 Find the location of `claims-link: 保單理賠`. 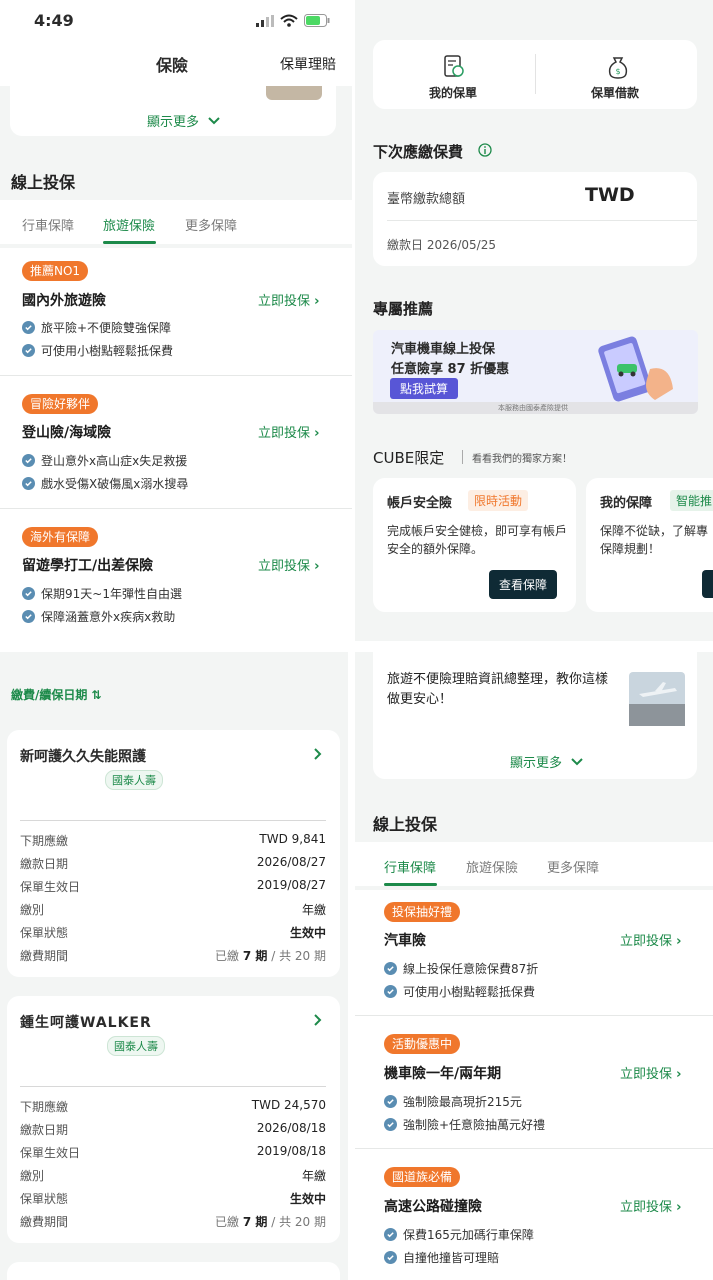

claims-link: 保單理賠 is located at coordinates (308, 64).